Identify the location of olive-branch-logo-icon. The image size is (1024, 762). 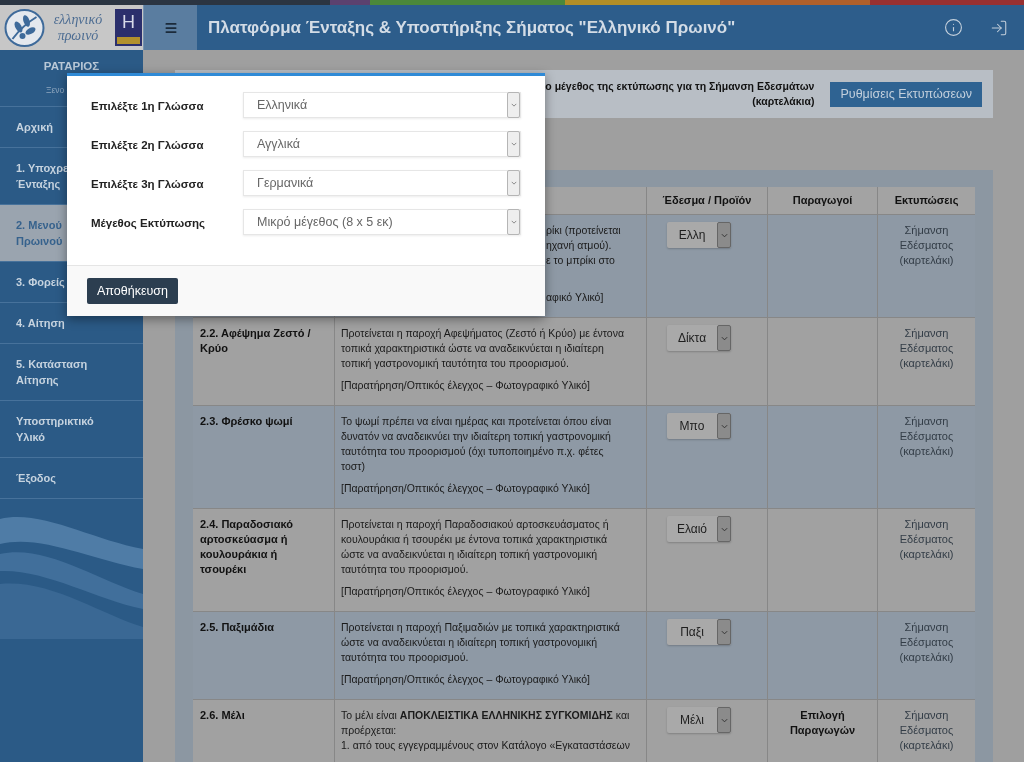
(24, 27).